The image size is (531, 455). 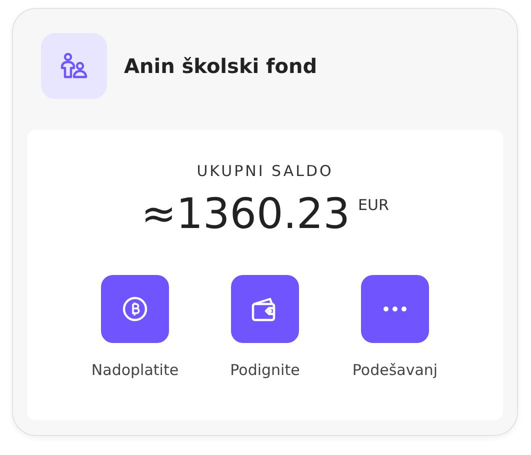 I want to click on people-icon, so click(x=74, y=66).